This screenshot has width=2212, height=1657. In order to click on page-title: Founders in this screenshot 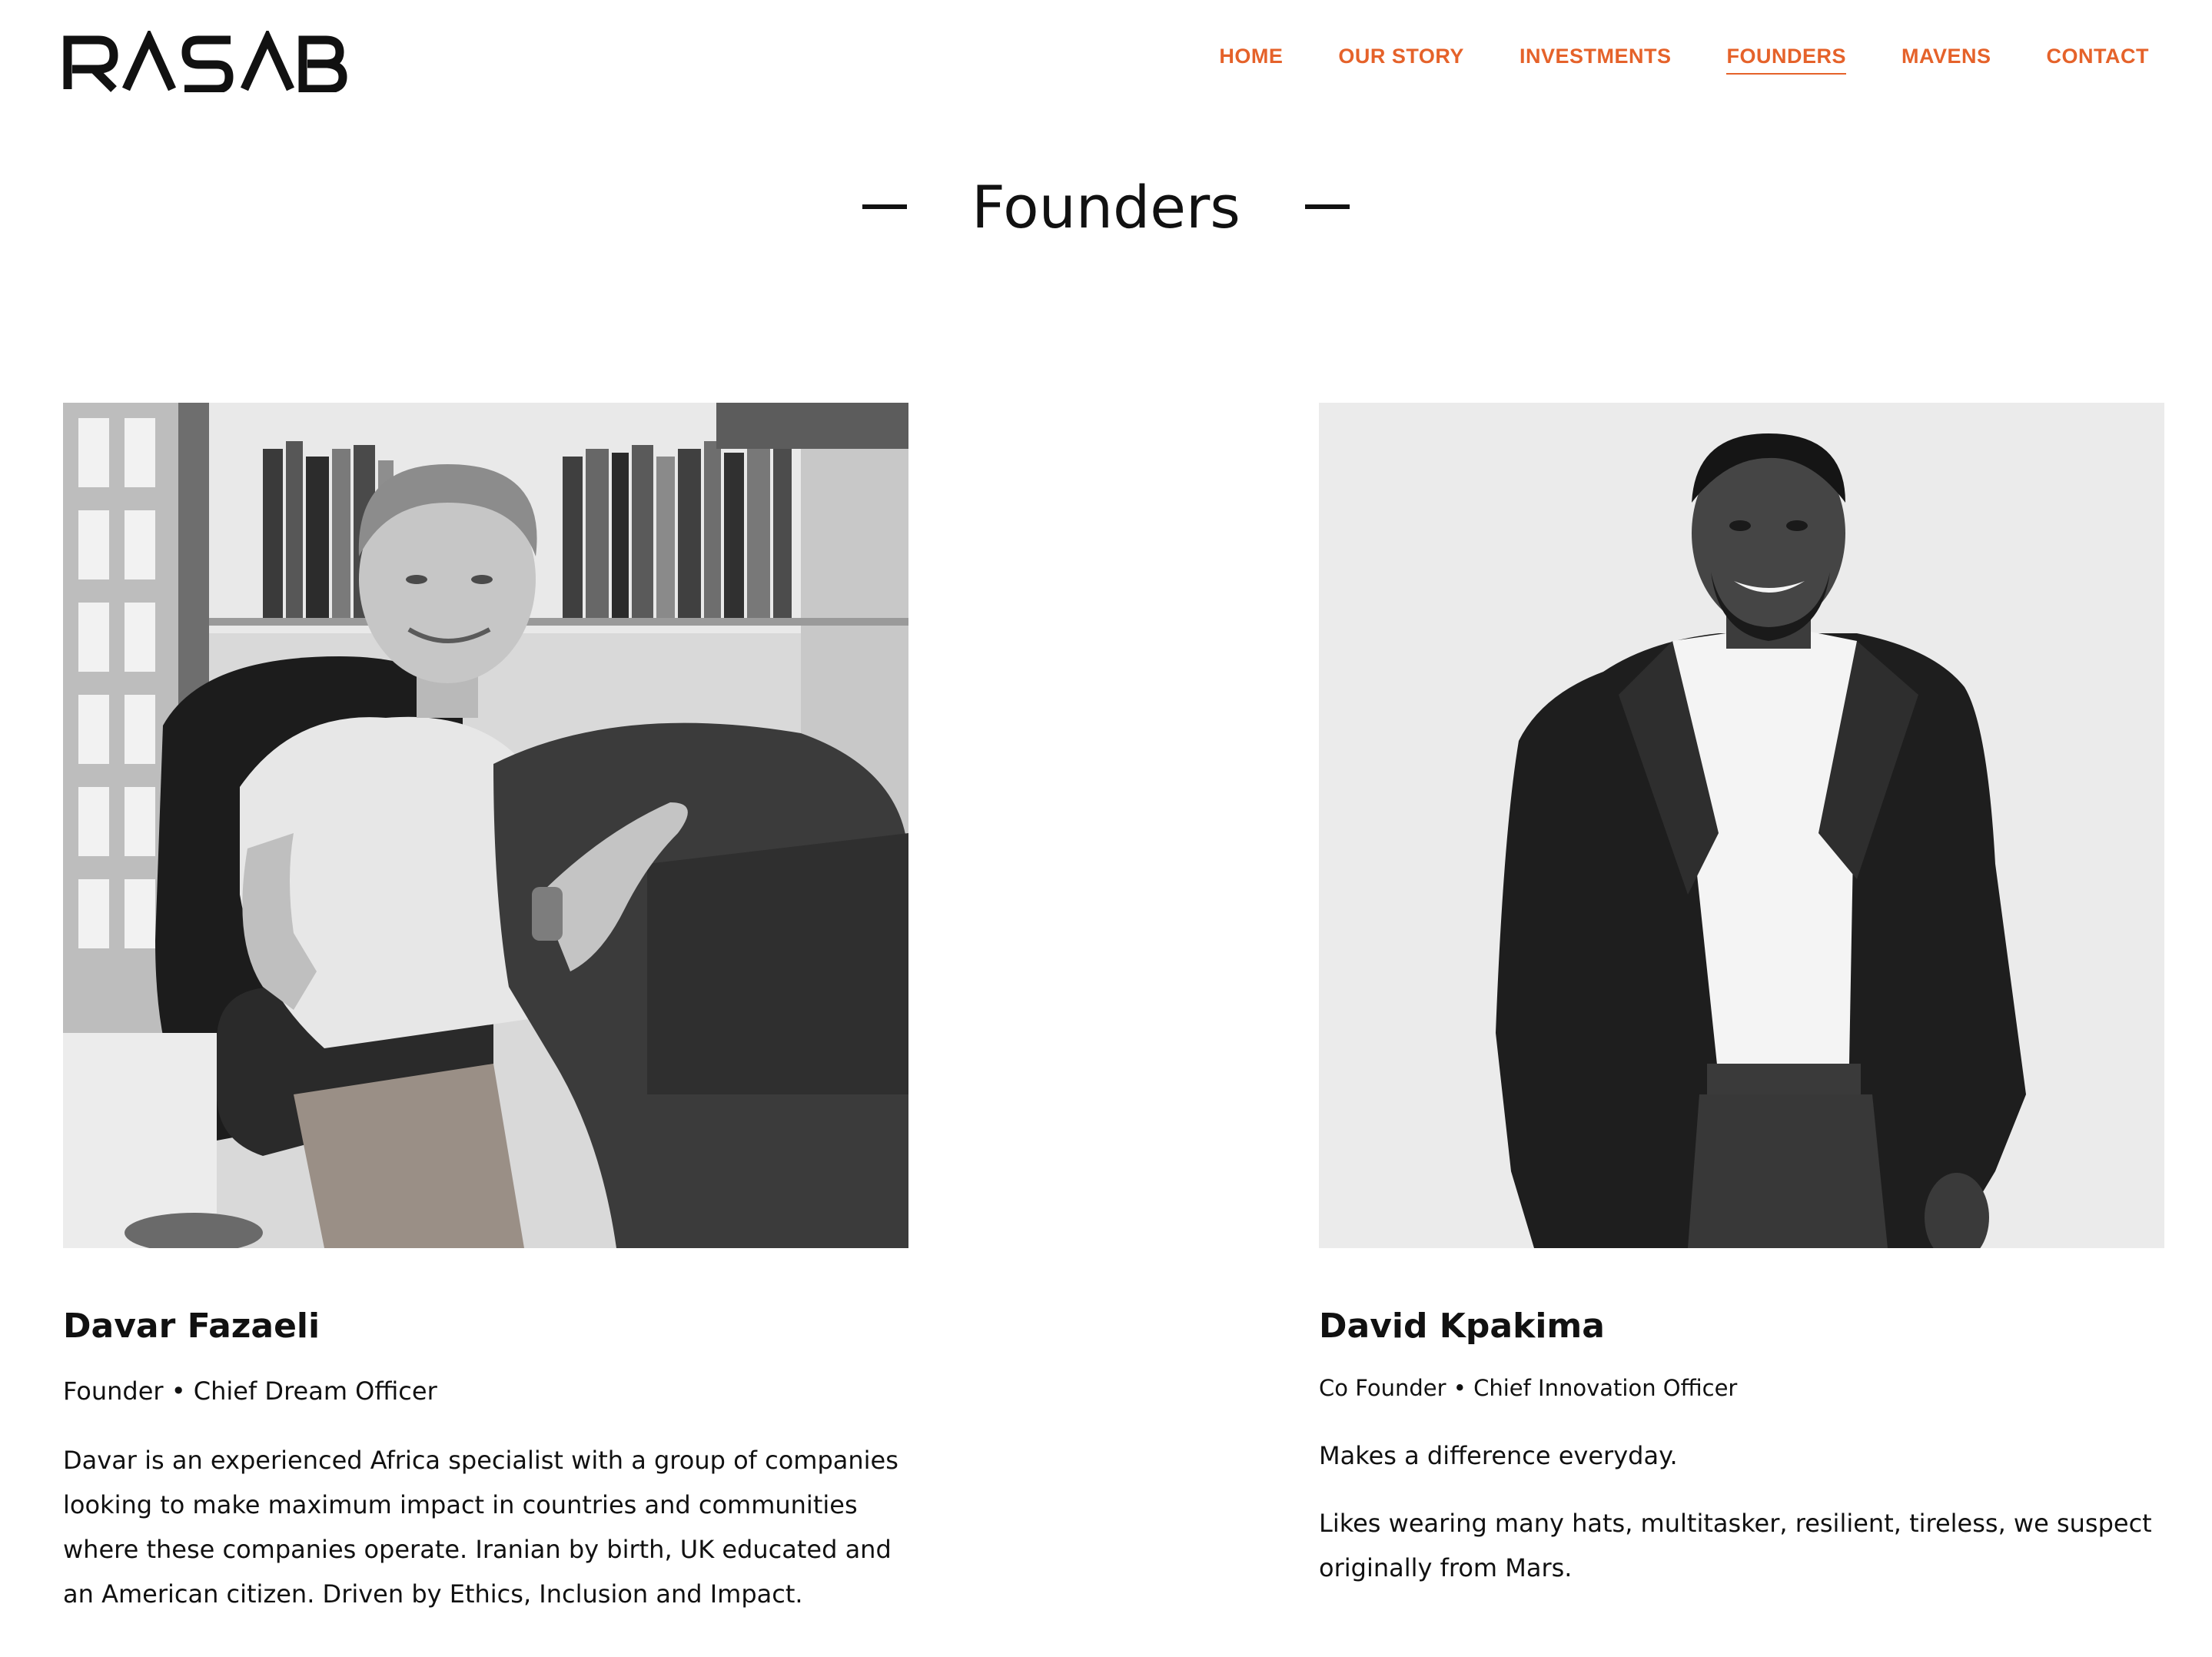, I will do `click(1106, 207)`.